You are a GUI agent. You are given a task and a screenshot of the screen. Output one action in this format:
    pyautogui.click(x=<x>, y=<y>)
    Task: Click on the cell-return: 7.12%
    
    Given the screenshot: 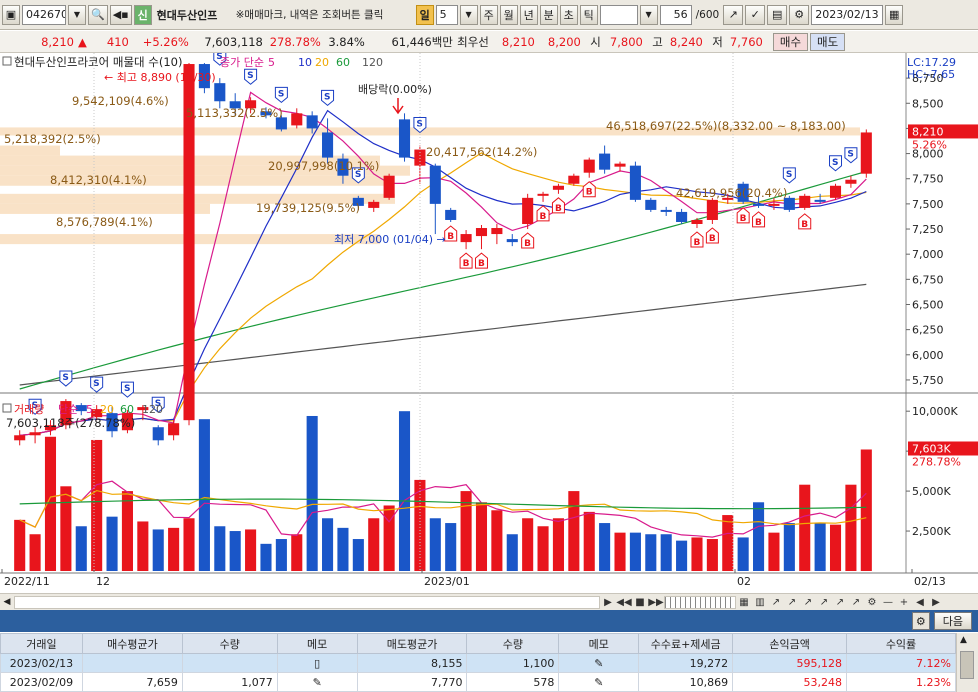 What is the action you would take?
    pyautogui.click(x=901, y=663)
    